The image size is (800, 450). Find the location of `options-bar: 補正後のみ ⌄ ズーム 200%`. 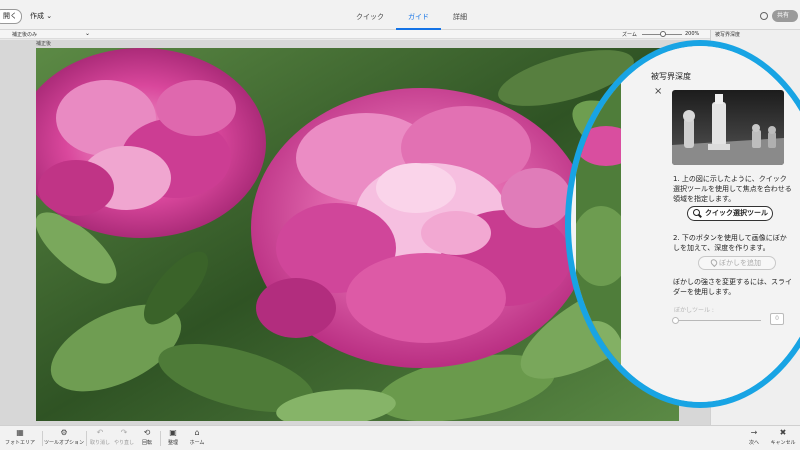

options-bar: 補正後のみ ⌄ ズーム 200% is located at coordinates (355, 34).